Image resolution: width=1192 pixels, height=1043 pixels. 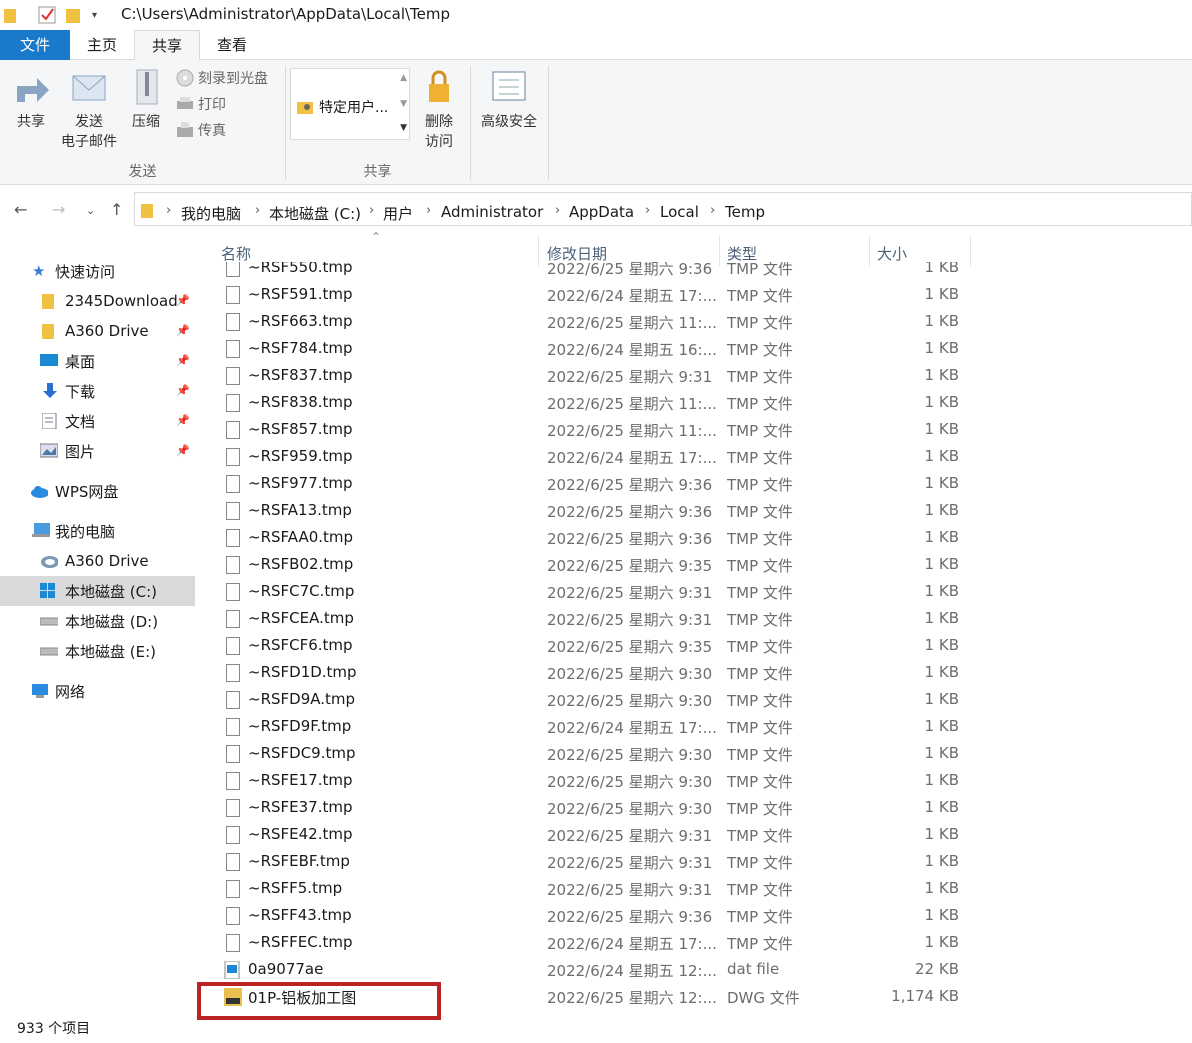 What do you see at coordinates (679, 212) in the screenshot?
I see `breadcrumb-local: Local` at bounding box center [679, 212].